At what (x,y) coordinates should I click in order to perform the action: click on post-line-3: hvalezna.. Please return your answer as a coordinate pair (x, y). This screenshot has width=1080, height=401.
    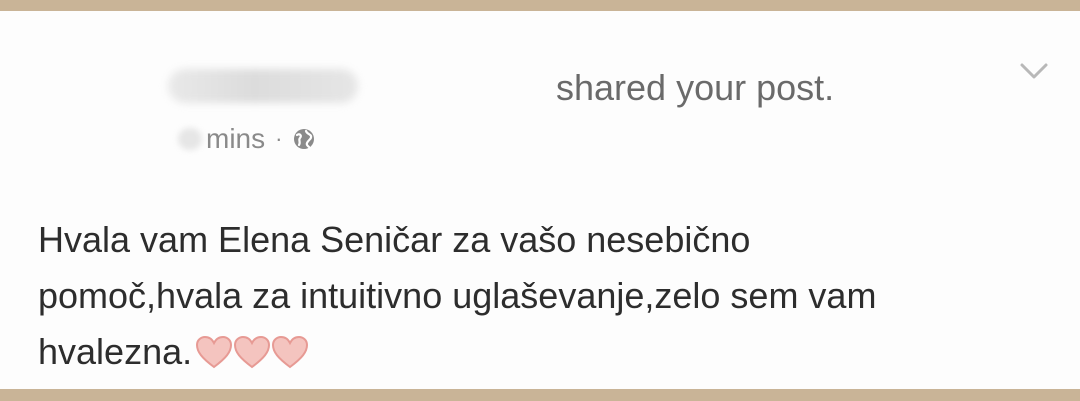
    Looking at the image, I should click on (543, 352).